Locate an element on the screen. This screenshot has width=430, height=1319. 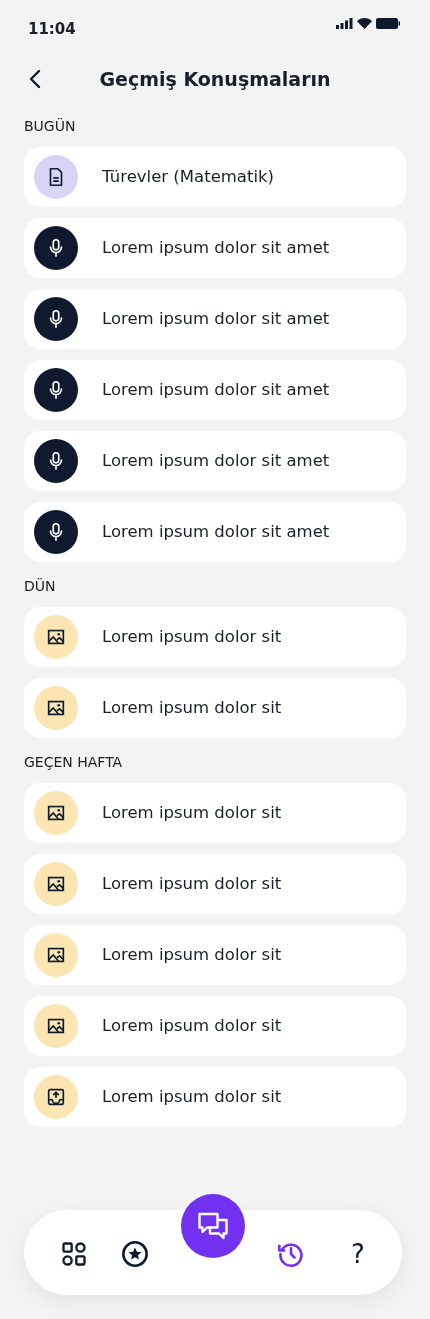
status-time: 11:04 is located at coordinates (52, 29).